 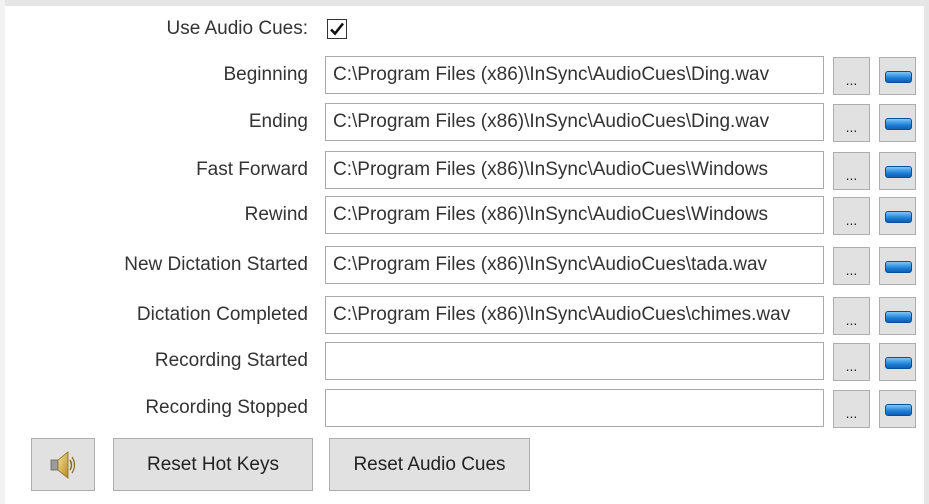 What do you see at coordinates (574, 315) in the screenshot?
I see `dictation-completed-path-input` at bounding box center [574, 315].